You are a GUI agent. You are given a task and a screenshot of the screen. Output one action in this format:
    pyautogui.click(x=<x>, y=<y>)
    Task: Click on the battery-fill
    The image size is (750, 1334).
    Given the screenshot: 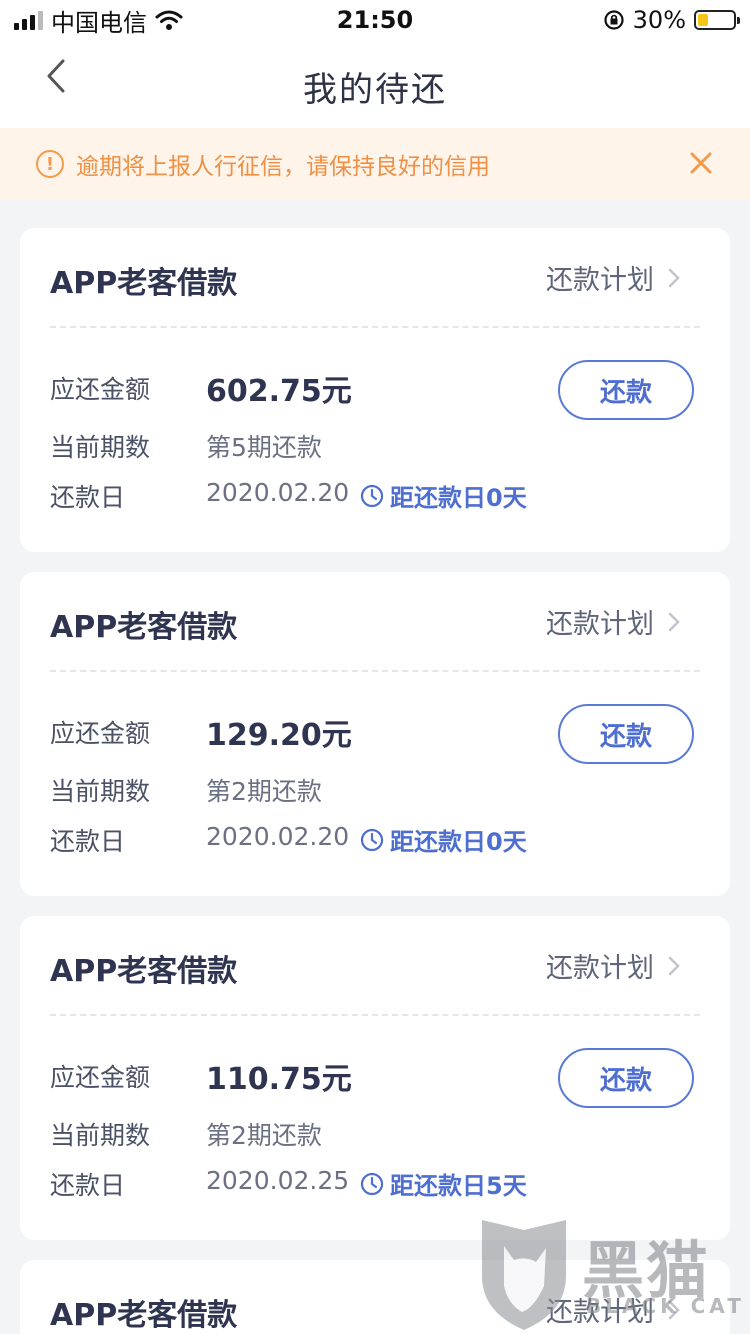 What is the action you would take?
    pyautogui.click(x=703, y=20)
    